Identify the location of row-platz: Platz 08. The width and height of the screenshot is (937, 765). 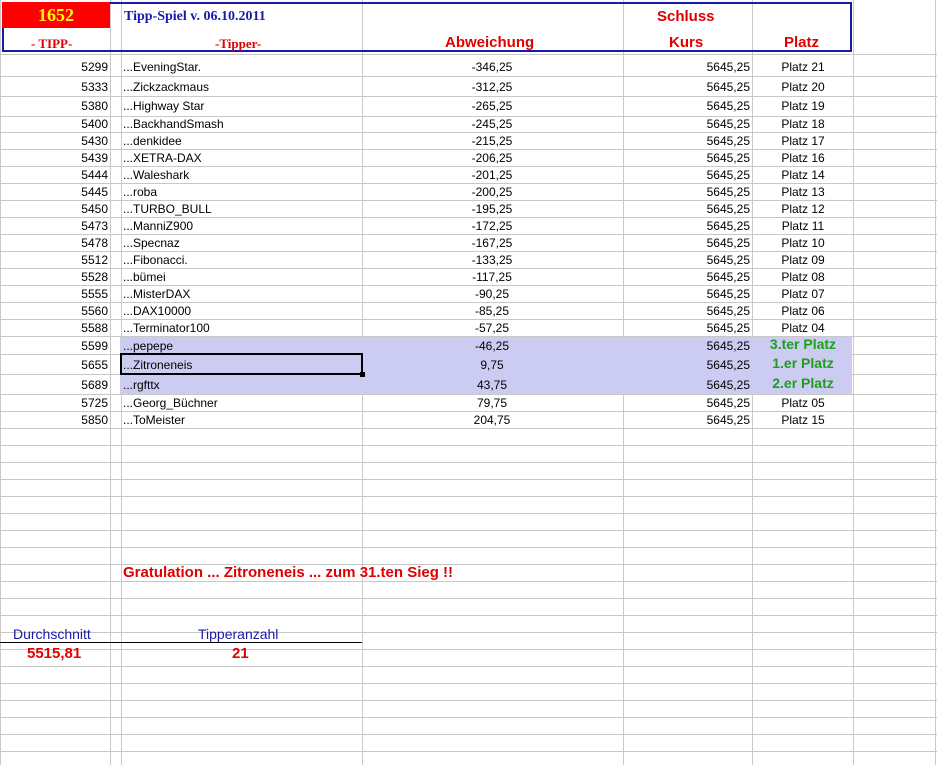
(803, 277).